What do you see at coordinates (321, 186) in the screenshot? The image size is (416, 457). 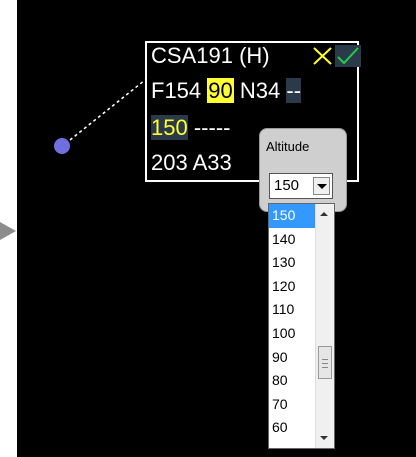 I see `dropdown-arrow-icon` at bounding box center [321, 186].